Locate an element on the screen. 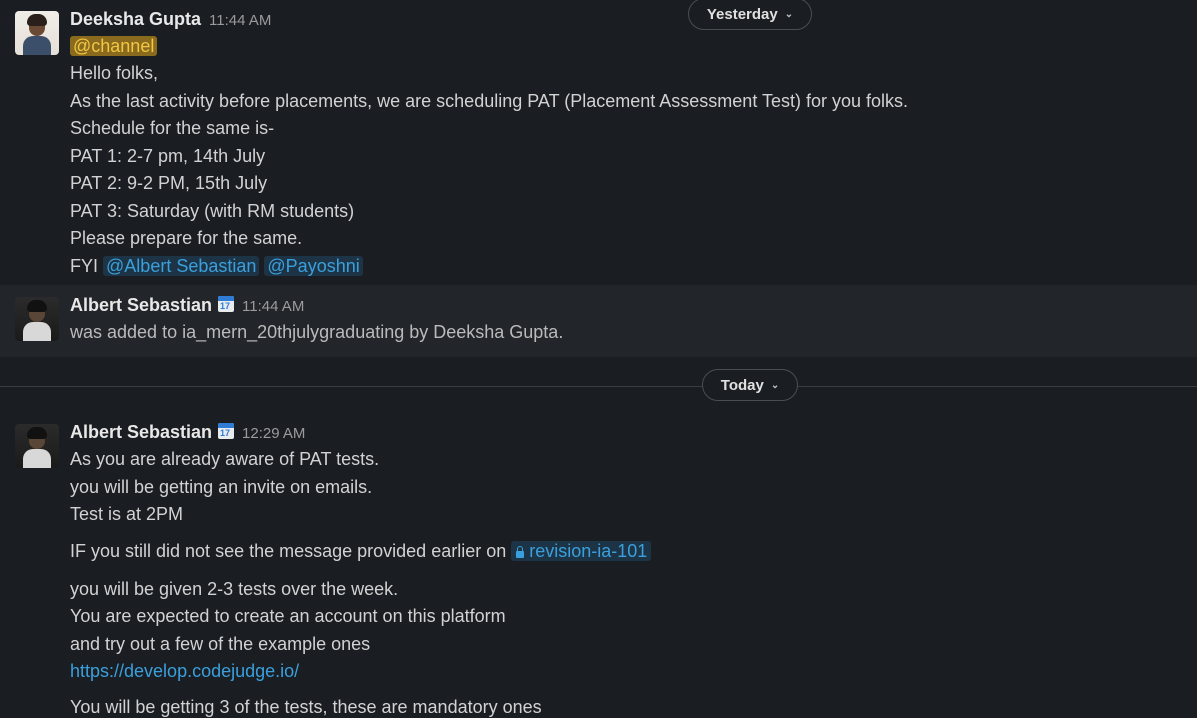 This screenshot has height=718, width=1197. date-divider-today: Today ⌄ is located at coordinates (750, 385).